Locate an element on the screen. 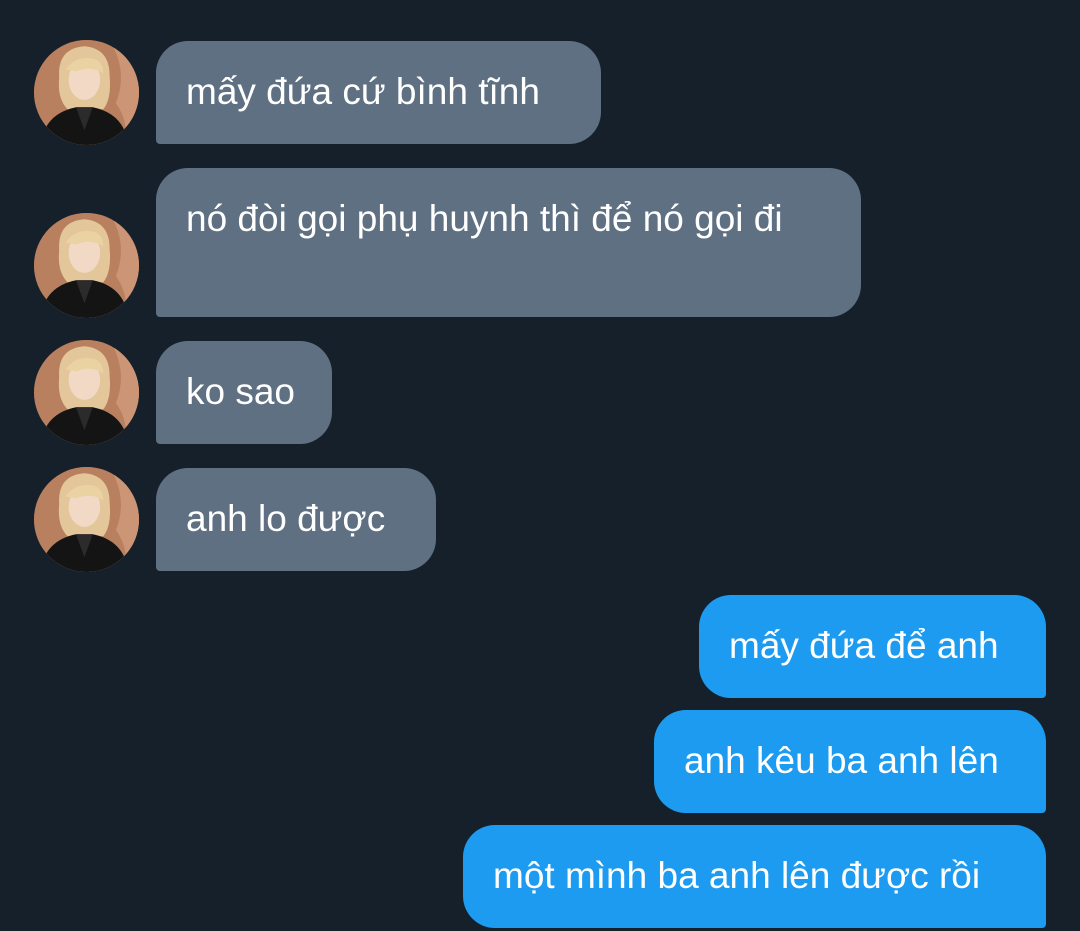 The height and width of the screenshot is (931, 1080). incoming-message: mấy đứa cứ bình tĩnh is located at coordinates (378, 92).